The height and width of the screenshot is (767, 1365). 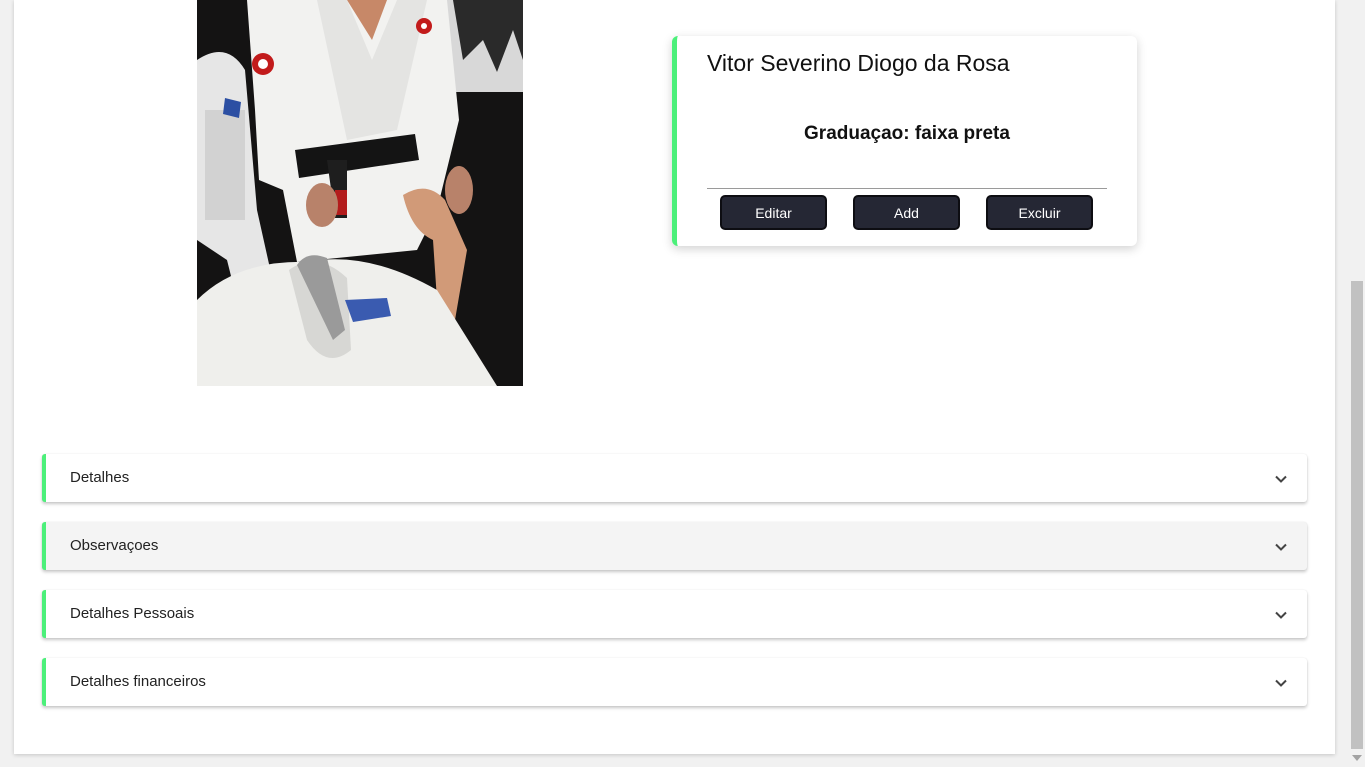 I want to click on scrollbar-thumb, so click(x=1357, y=515).